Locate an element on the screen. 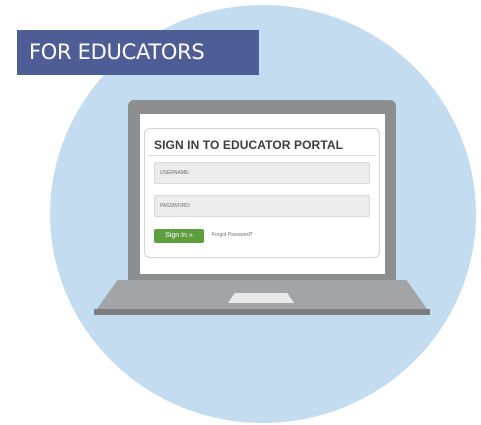 The image size is (481, 425). password-label: PASSWORD: is located at coordinates (175, 206).